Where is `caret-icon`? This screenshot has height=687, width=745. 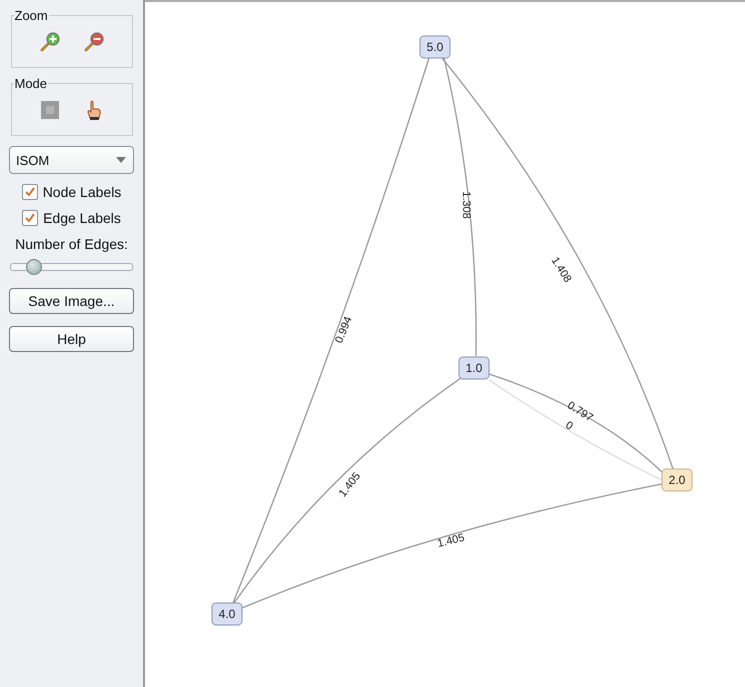
caret-icon is located at coordinates (121, 160).